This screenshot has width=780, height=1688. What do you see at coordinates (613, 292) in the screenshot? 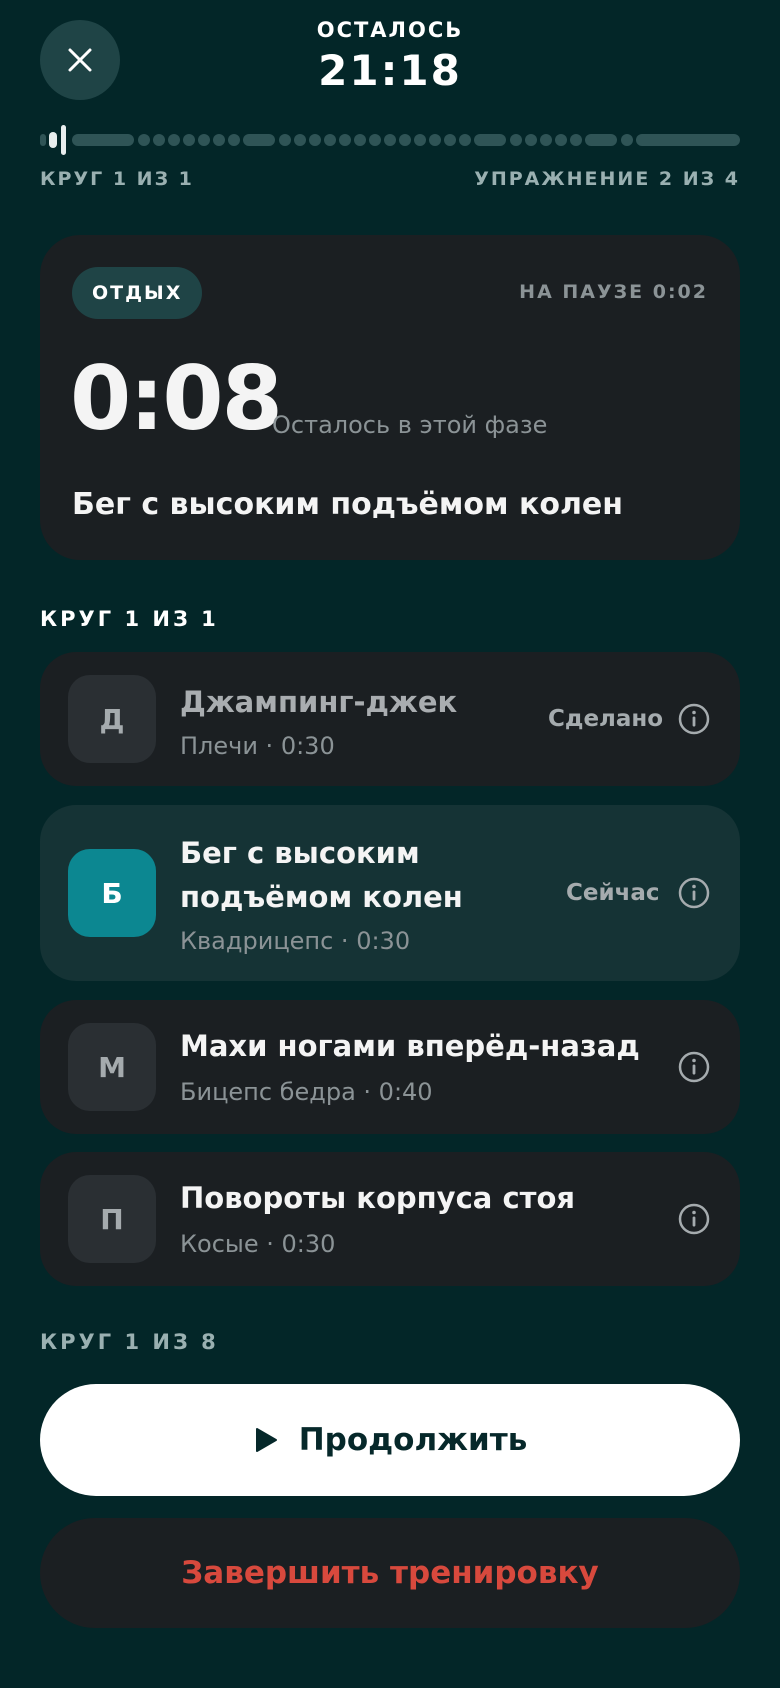
I see `paused-indicator: НА ПАУЗЕ 0:02` at bounding box center [613, 292].